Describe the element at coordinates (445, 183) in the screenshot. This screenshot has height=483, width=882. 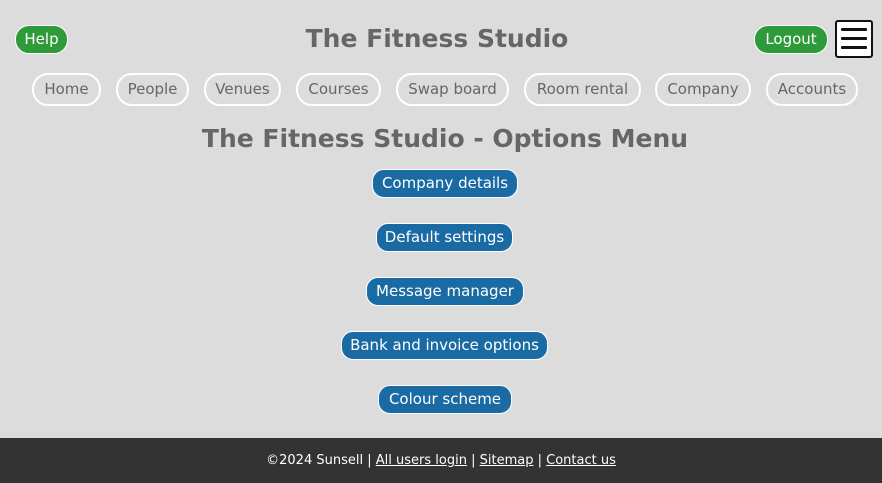
I see `company-details-button: Company details` at that location.